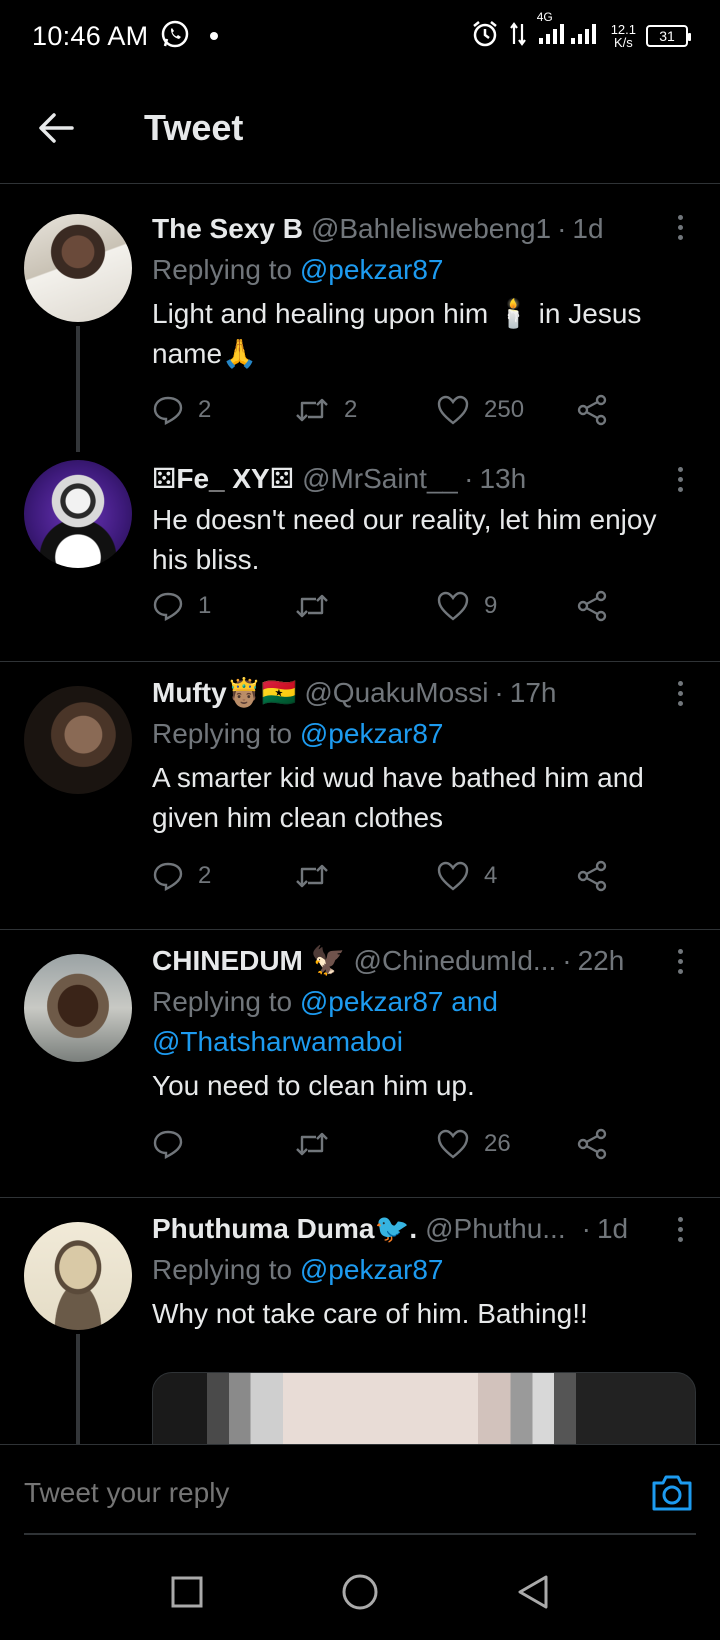 The width and height of the screenshot is (720, 1640). What do you see at coordinates (194, 127) in the screenshot?
I see `page-title: Tweet` at bounding box center [194, 127].